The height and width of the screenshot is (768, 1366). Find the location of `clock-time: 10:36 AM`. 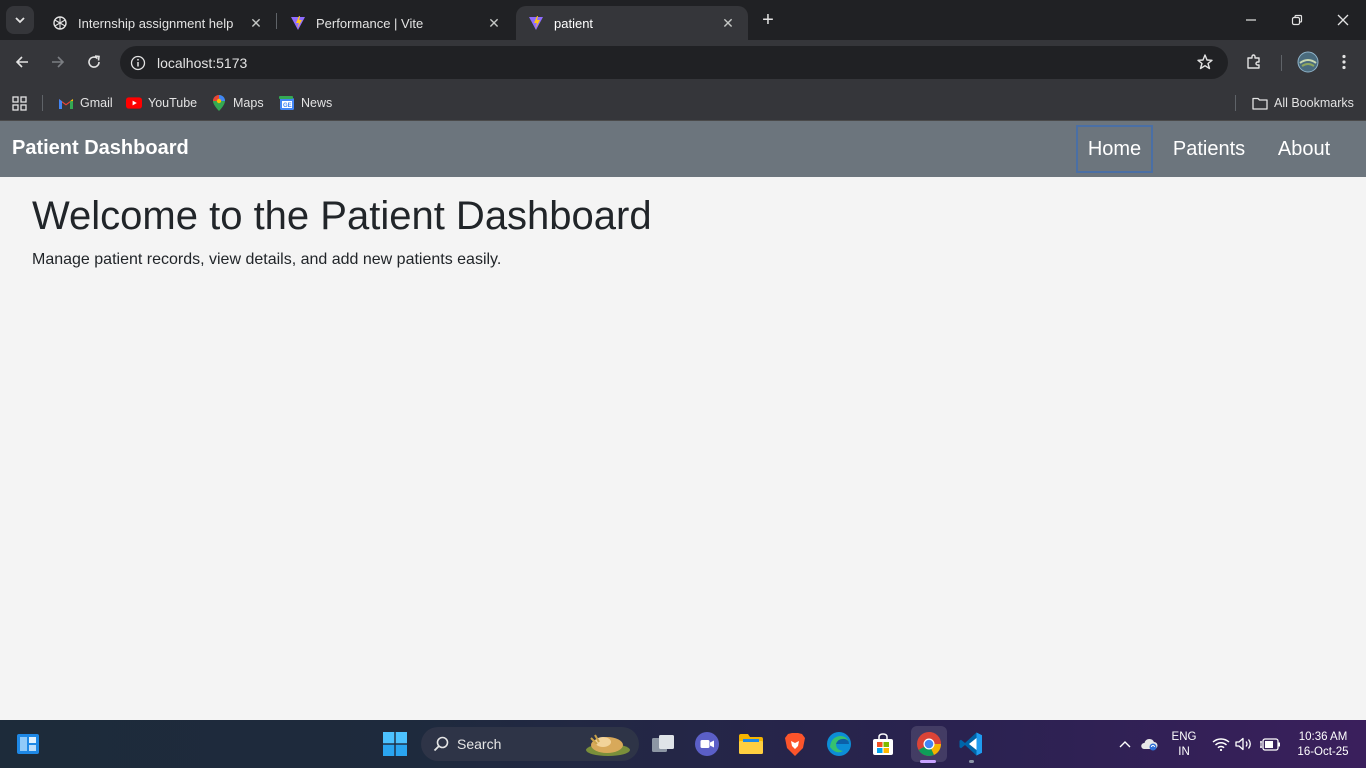

clock-time: 10:36 AM is located at coordinates (1323, 737).